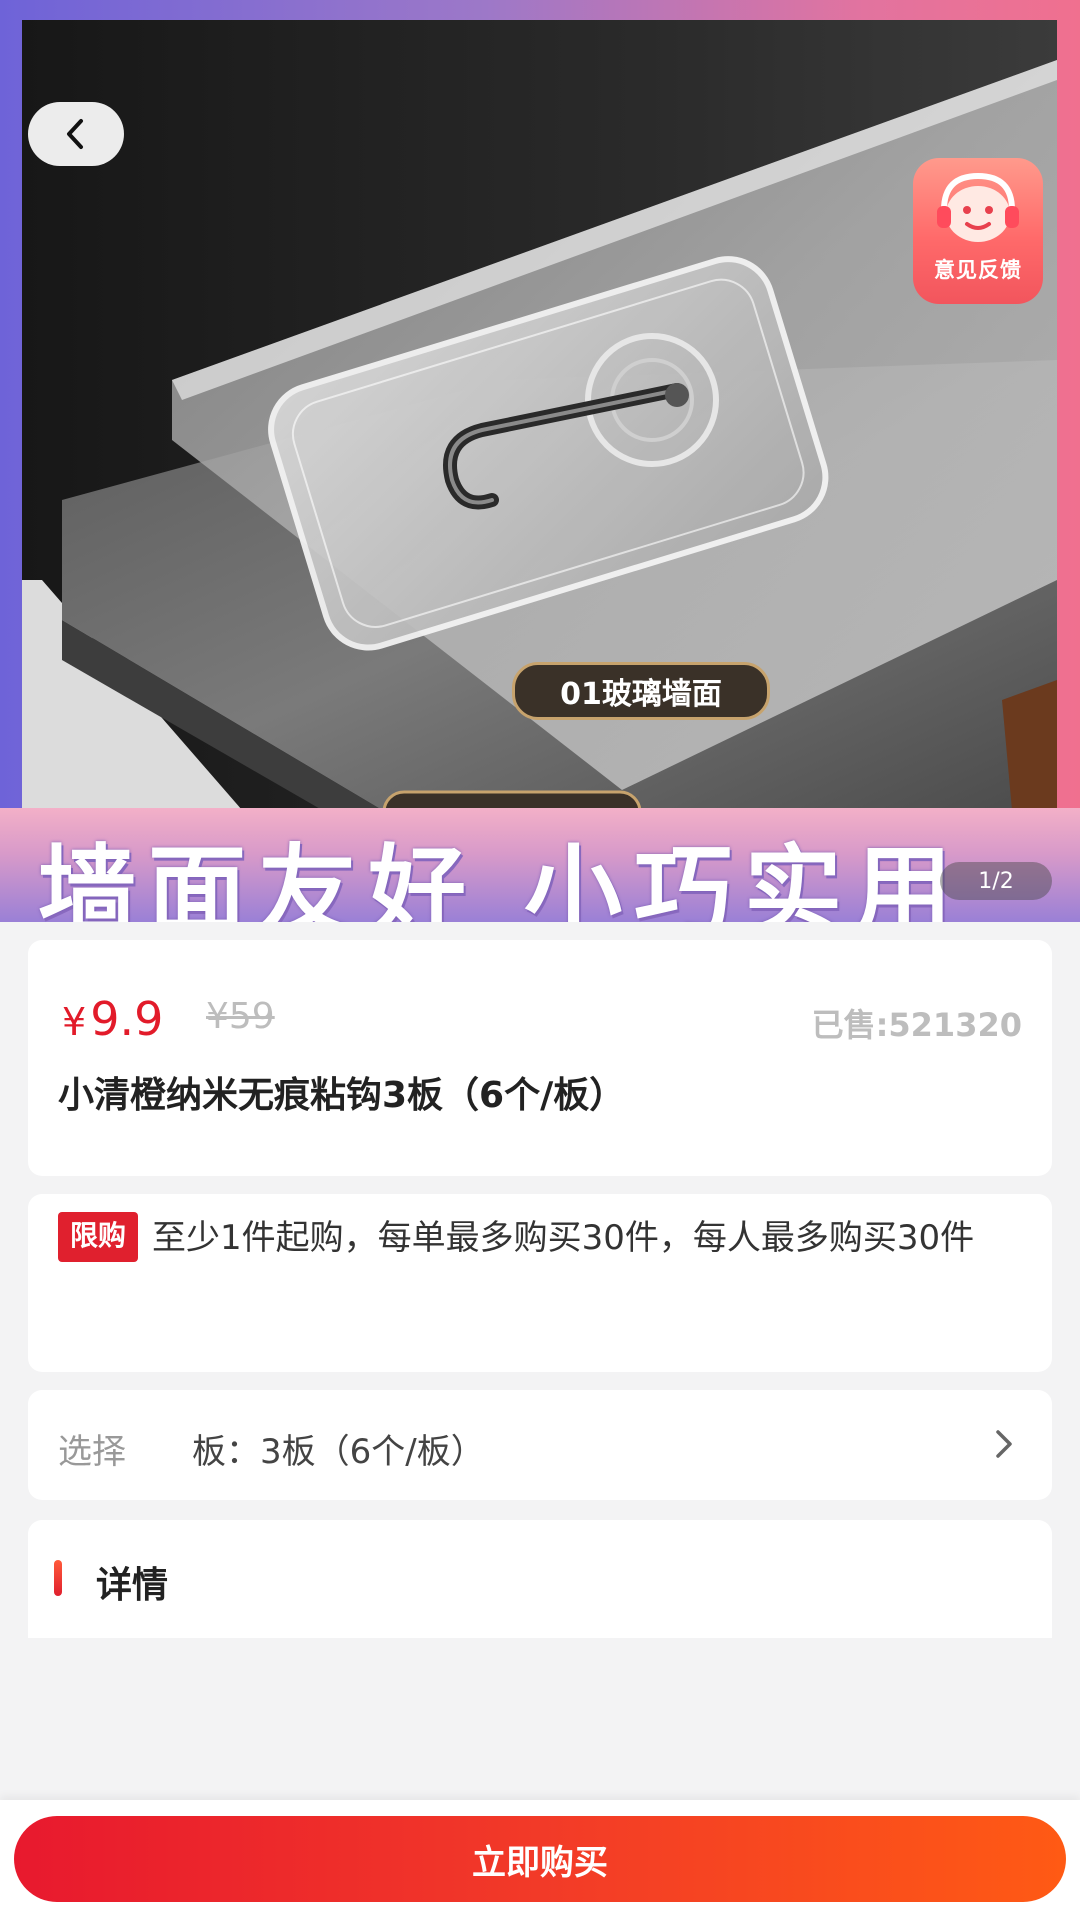 Image resolution: width=1080 pixels, height=1920 pixels. I want to click on product-title: 小清橙纳米无痕粘钩3板（6个/板）, so click(342, 1095).